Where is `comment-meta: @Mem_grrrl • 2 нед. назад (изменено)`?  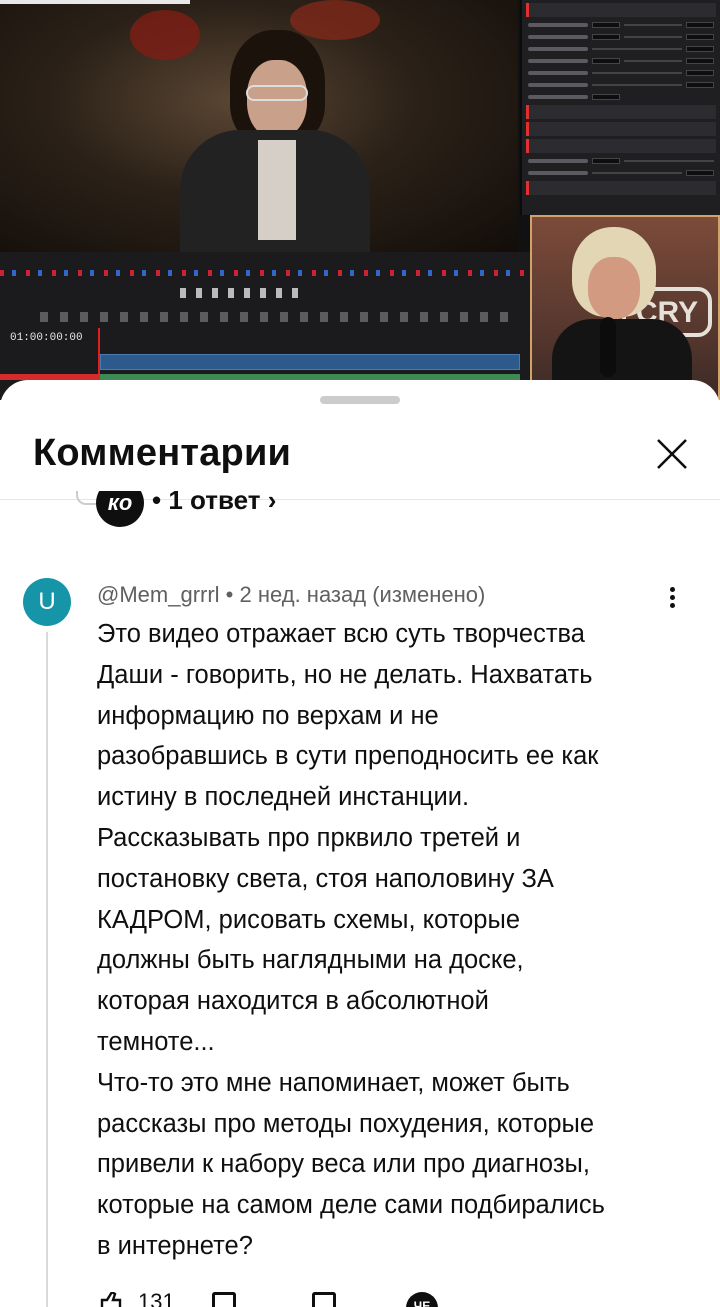
comment-meta: @Mem_grrrl • 2 нед. назад (изменено) is located at coordinates (291, 594).